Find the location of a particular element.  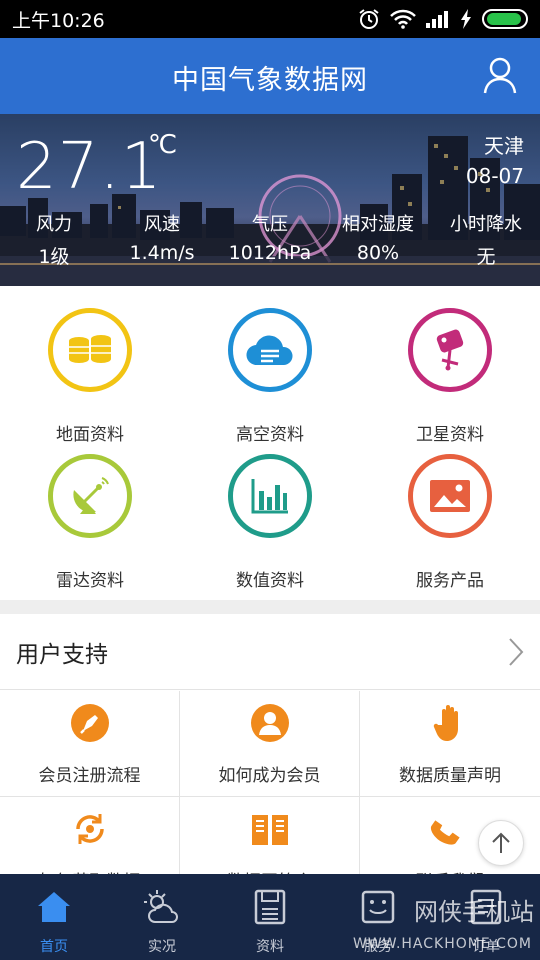

stat-wind-speed: 风速 1.4m/s is located at coordinates (162, 239).